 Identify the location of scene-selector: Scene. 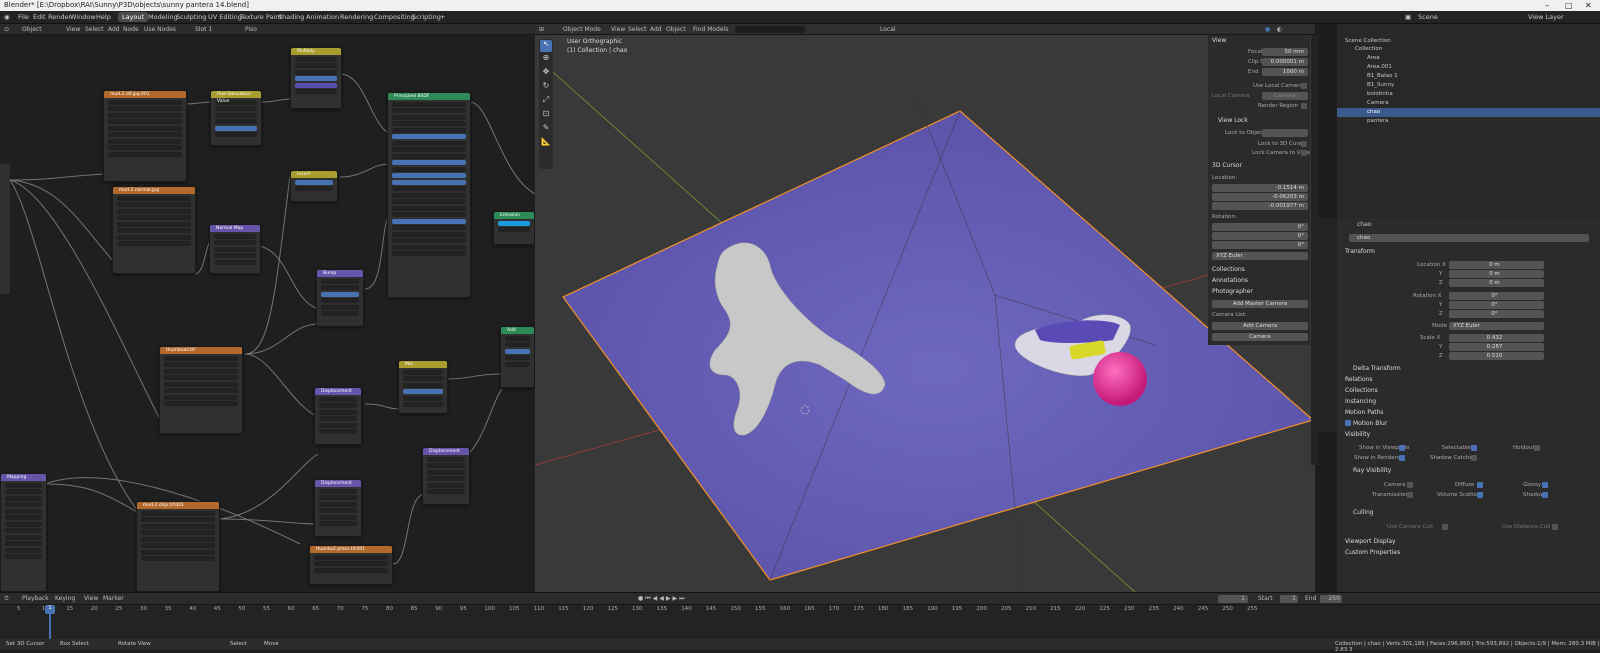
(1428, 17).